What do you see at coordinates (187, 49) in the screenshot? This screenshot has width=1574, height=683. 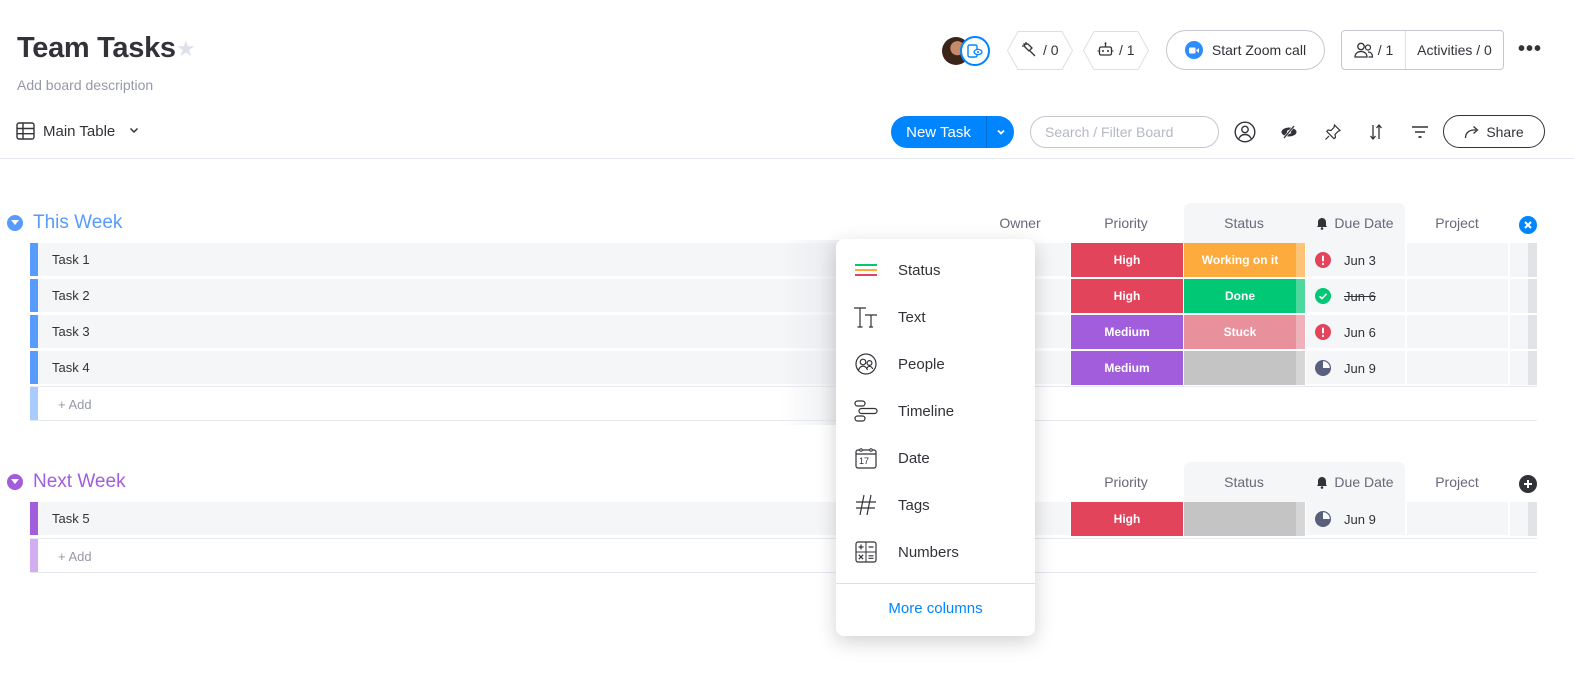 I see `star-icon: ★` at bounding box center [187, 49].